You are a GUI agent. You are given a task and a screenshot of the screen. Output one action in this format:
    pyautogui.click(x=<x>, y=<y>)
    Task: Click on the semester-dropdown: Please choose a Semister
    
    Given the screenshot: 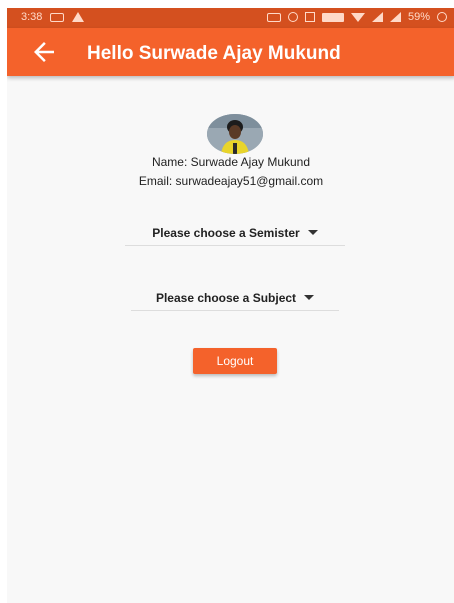 What is the action you would take?
    pyautogui.click(x=235, y=233)
    